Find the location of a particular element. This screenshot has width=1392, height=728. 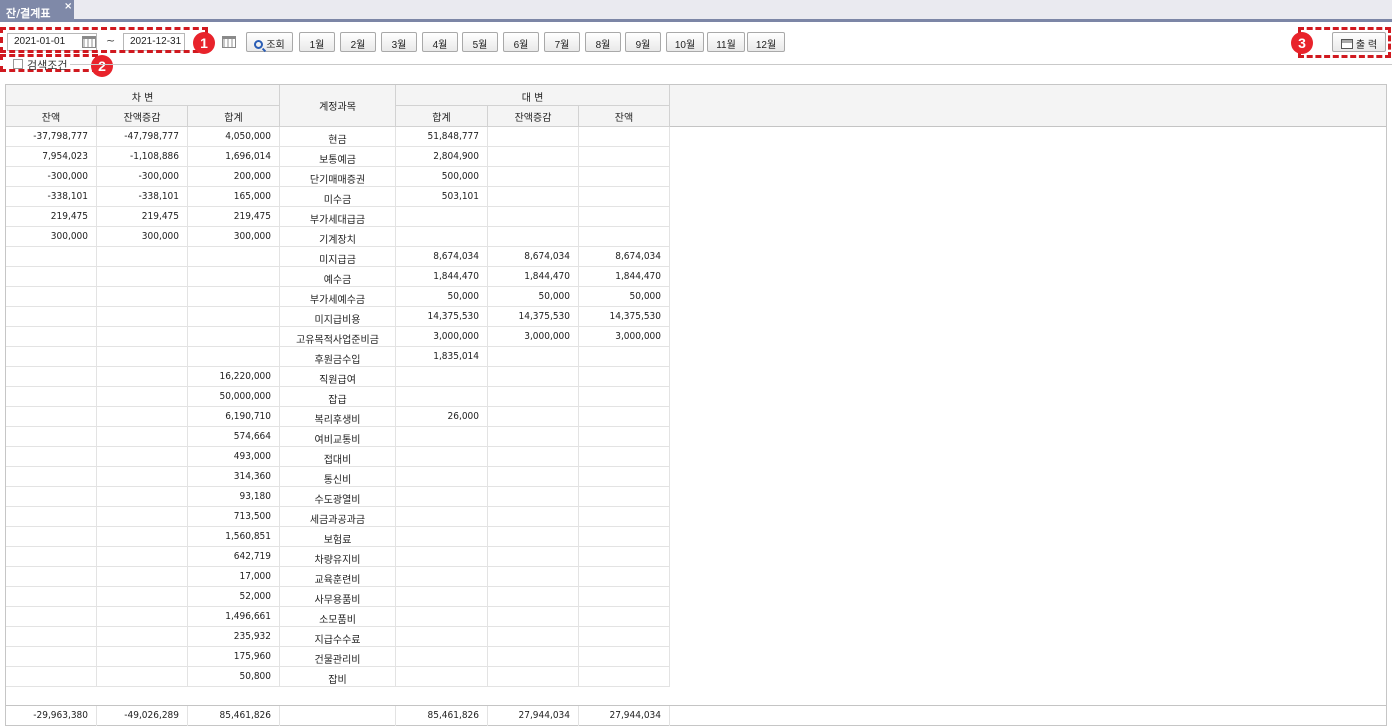

cell-account: 잡급 is located at coordinates (338, 397).